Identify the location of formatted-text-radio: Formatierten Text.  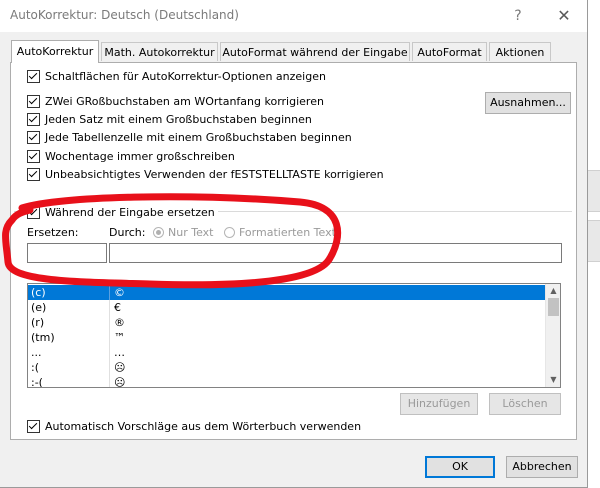
(280, 232).